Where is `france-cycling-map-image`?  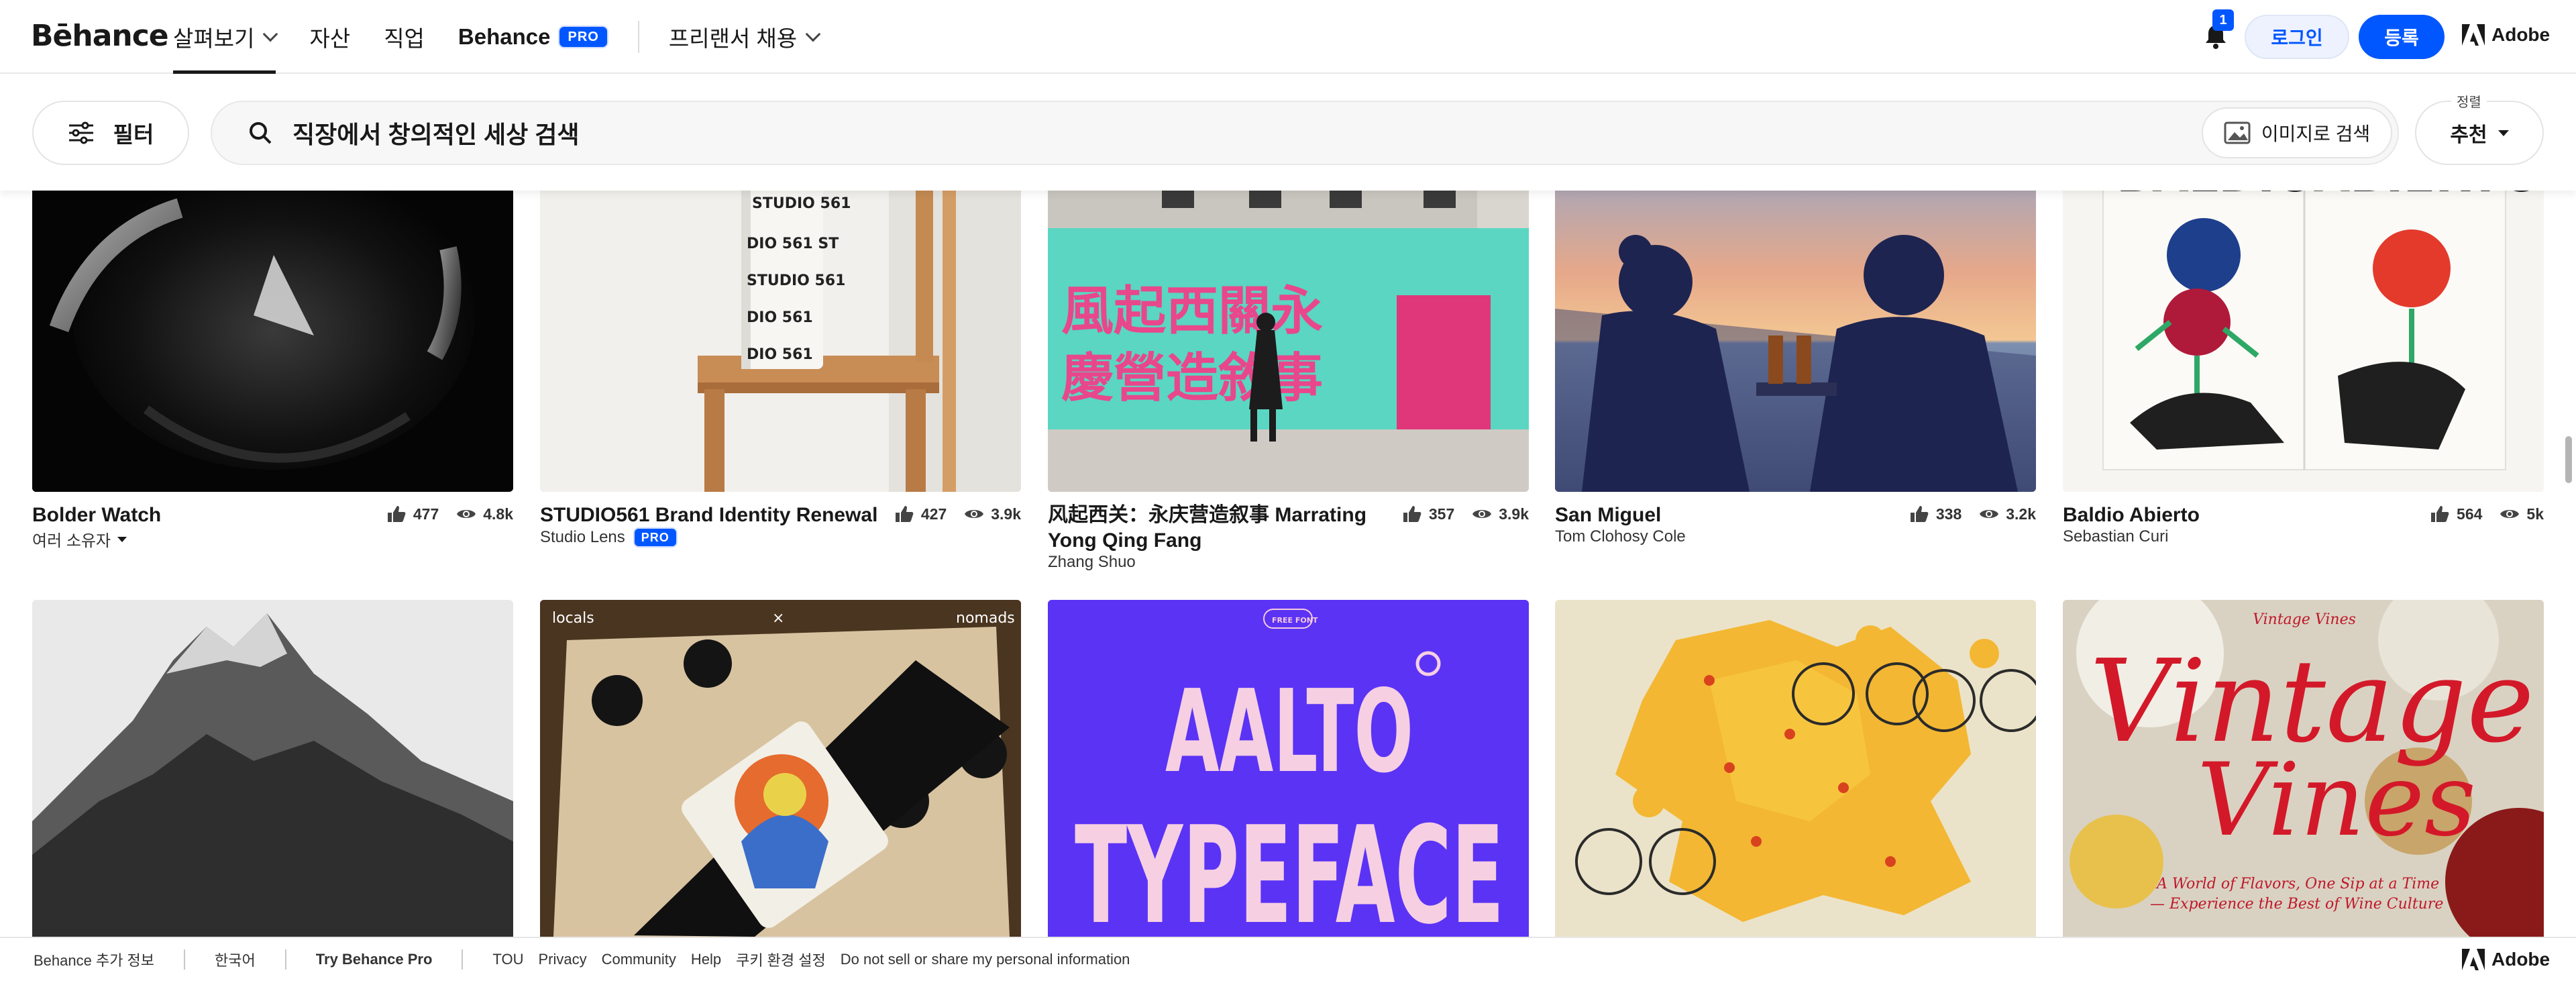
france-cycling-map-image is located at coordinates (1795, 768).